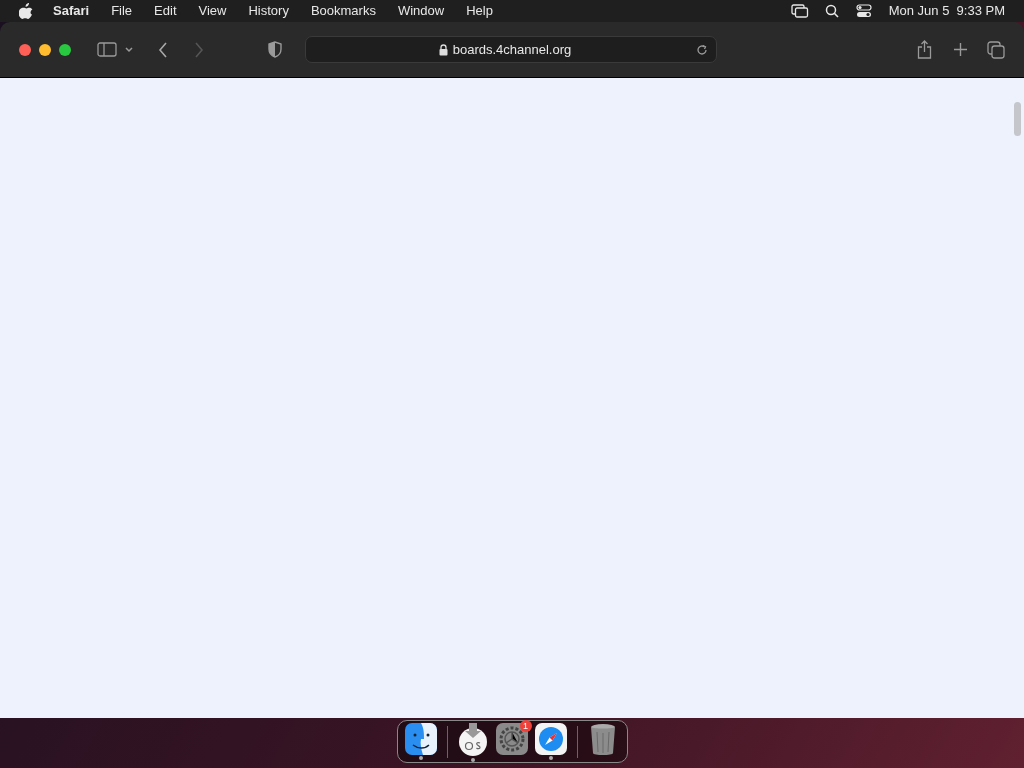 The width and height of the screenshot is (1024, 768). What do you see at coordinates (473, 739) in the screenshot?
I see `installer-icon` at bounding box center [473, 739].